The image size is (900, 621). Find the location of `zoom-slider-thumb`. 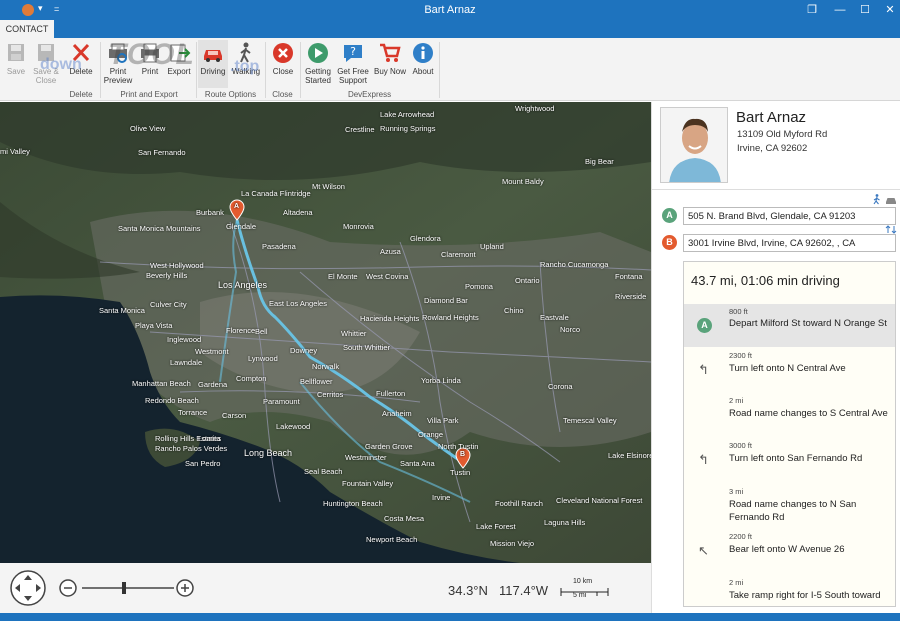

zoom-slider-thumb is located at coordinates (124, 588).